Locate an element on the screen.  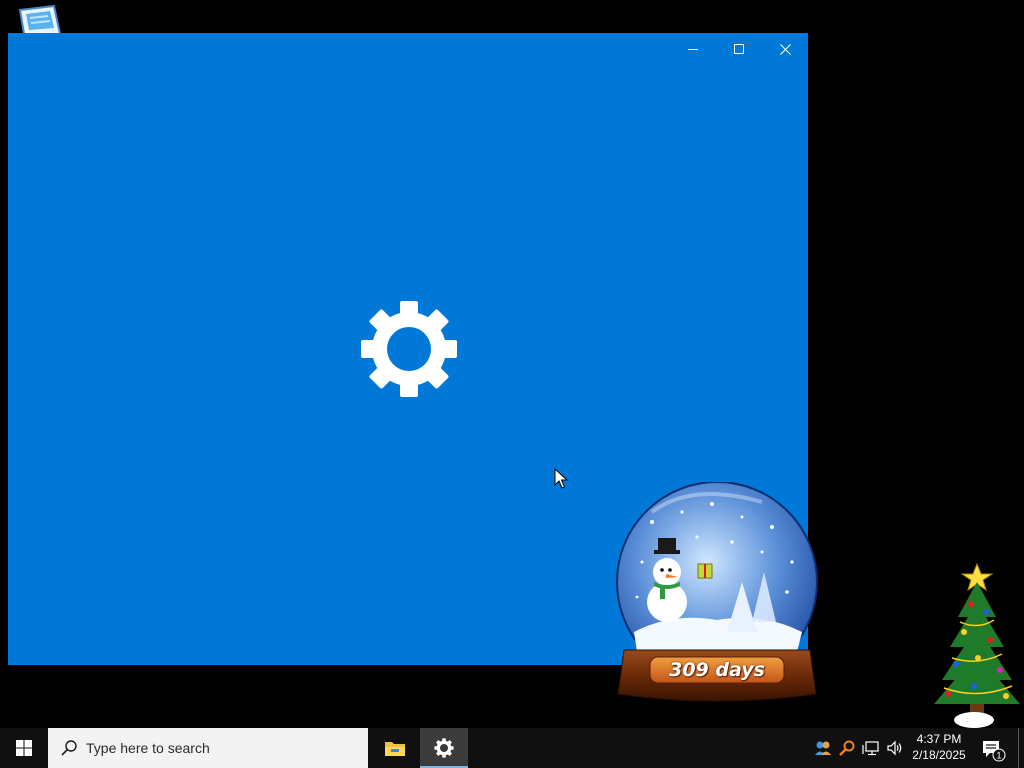
christmas-tree-gadget is located at coordinates (974, 646).